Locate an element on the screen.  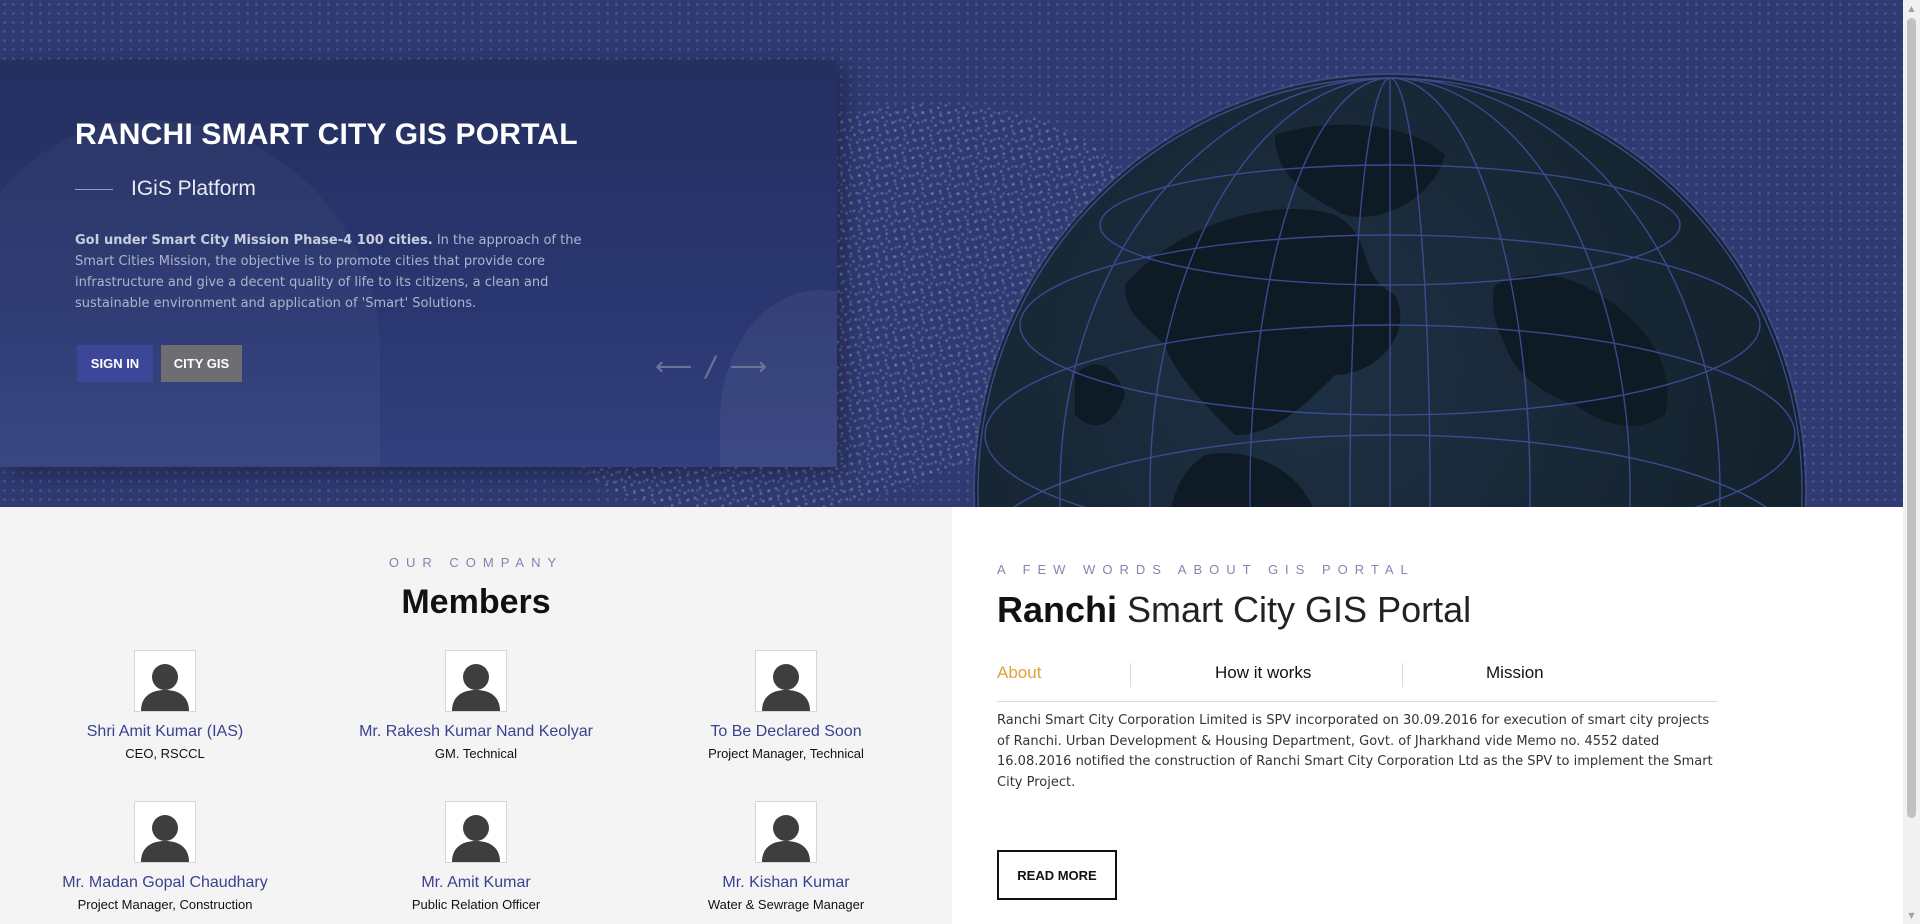
member-role: Project Manager, Construction is located at coordinates (165, 904).